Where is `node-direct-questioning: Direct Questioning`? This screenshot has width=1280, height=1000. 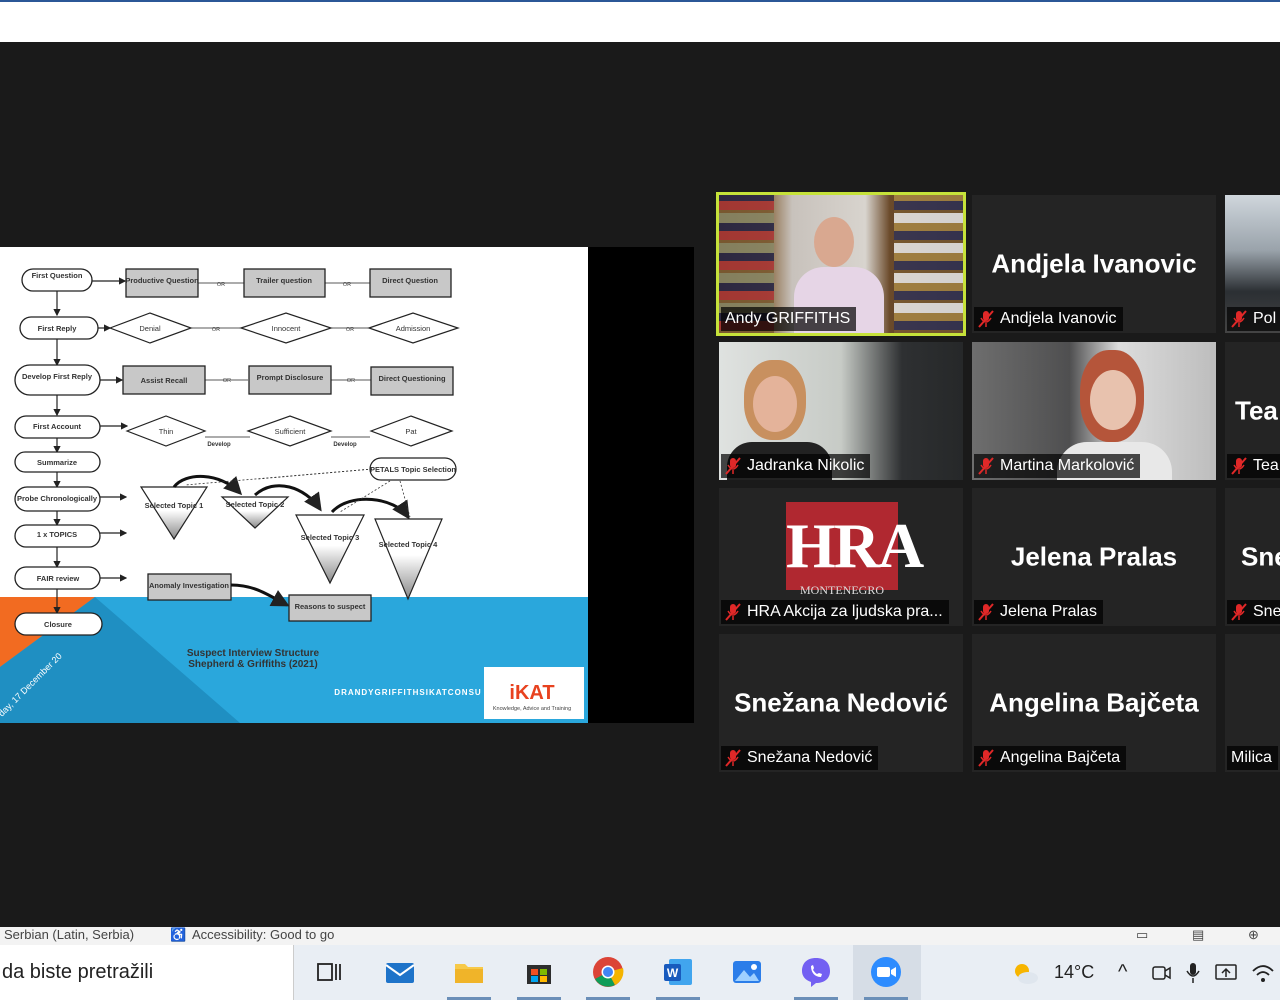
node-direct-questioning: Direct Questioning is located at coordinates (412, 378).